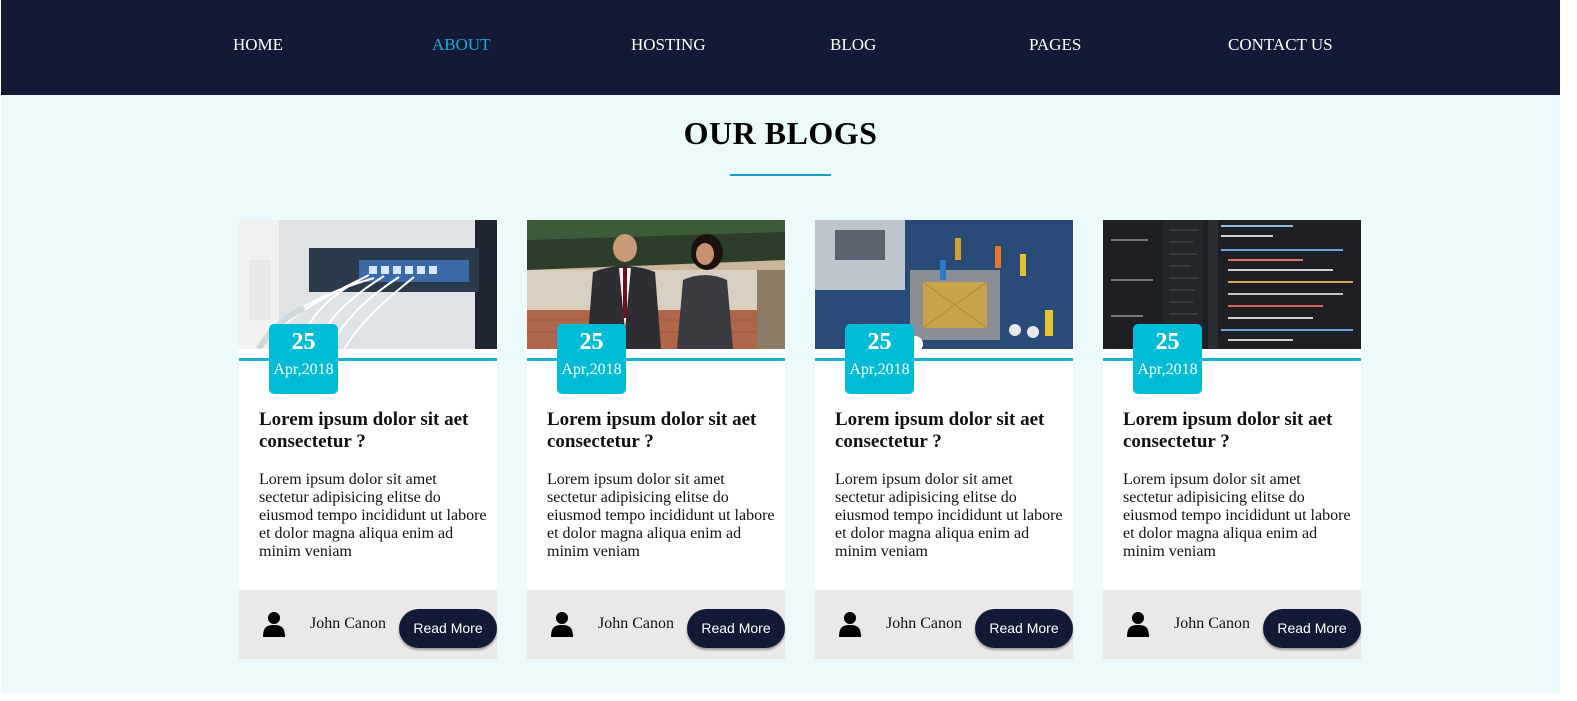 This screenshot has width=1577, height=701. I want to click on section-title: OUR BLOGS, so click(780, 133).